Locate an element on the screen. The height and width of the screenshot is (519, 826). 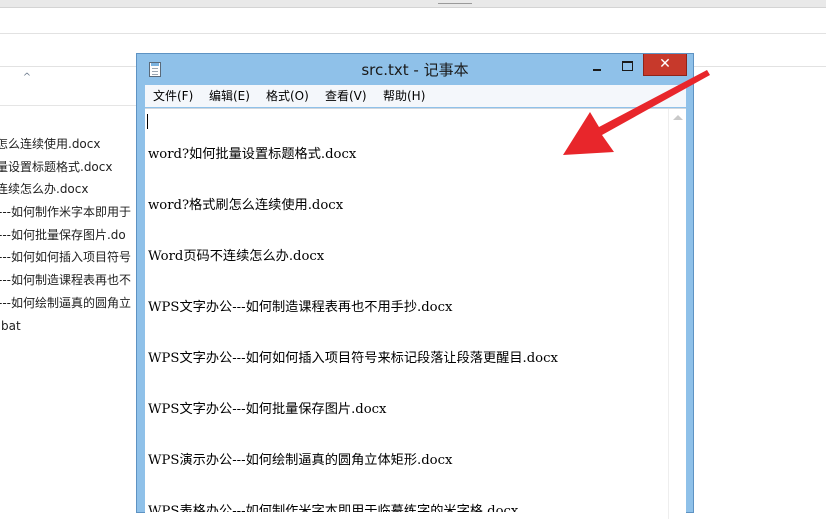
title-bar: src.txt - 记事本 ✕ is located at coordinates (415, 69).